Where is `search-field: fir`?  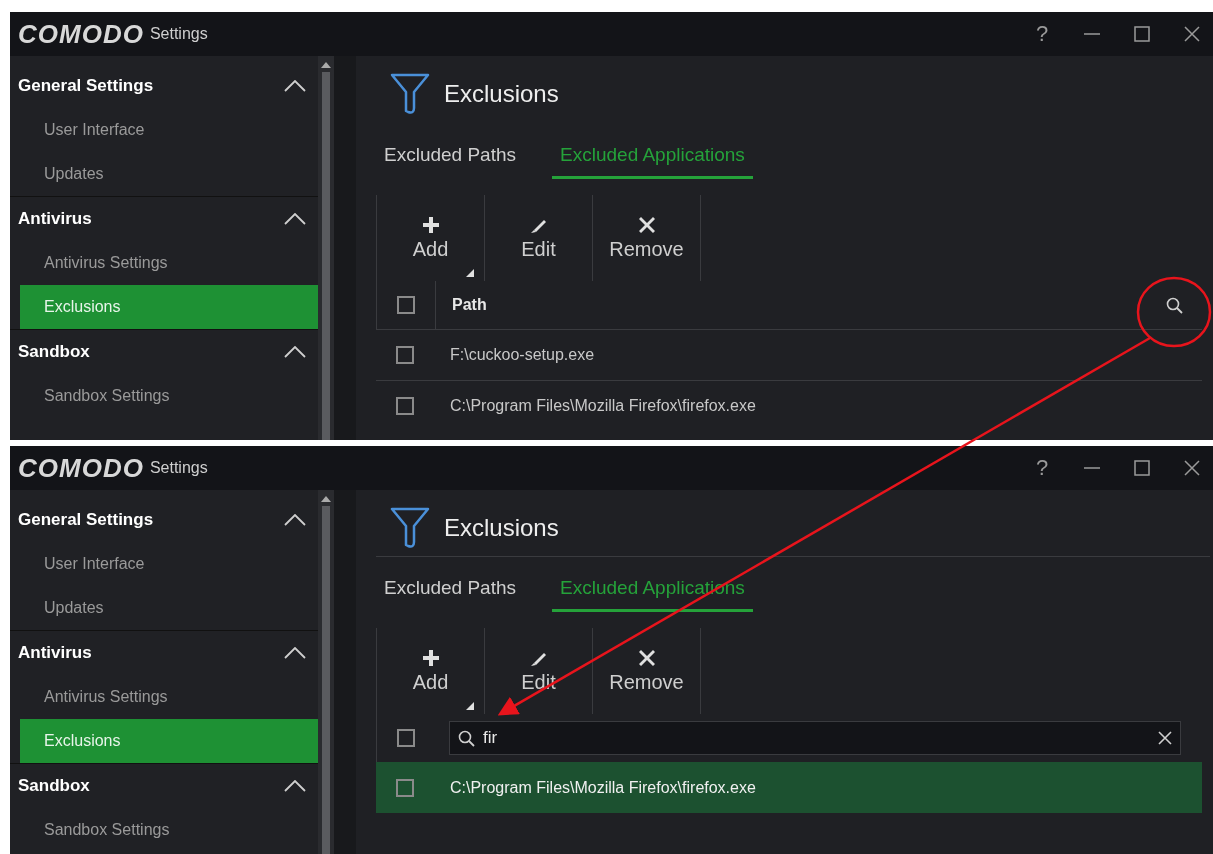
search-field: fir is located at coordinates (815, 738).